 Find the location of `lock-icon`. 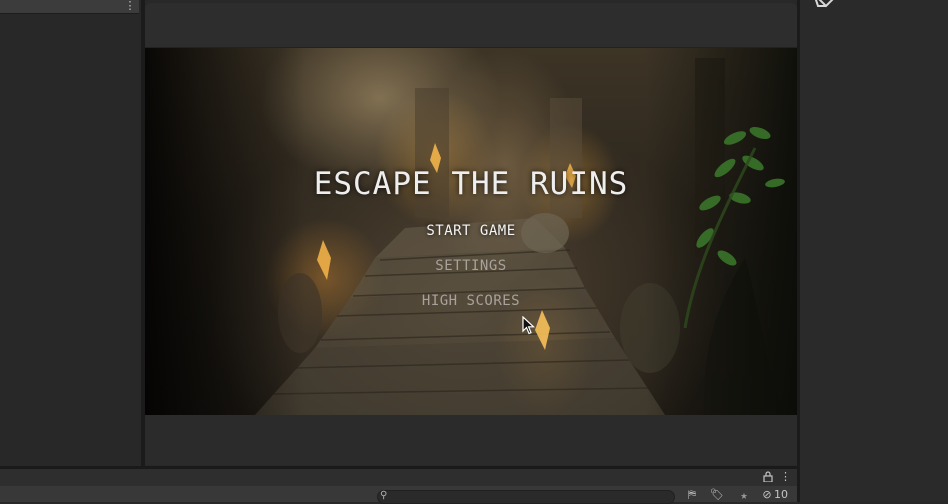

lock-icon is located at coordinates (768, 477).